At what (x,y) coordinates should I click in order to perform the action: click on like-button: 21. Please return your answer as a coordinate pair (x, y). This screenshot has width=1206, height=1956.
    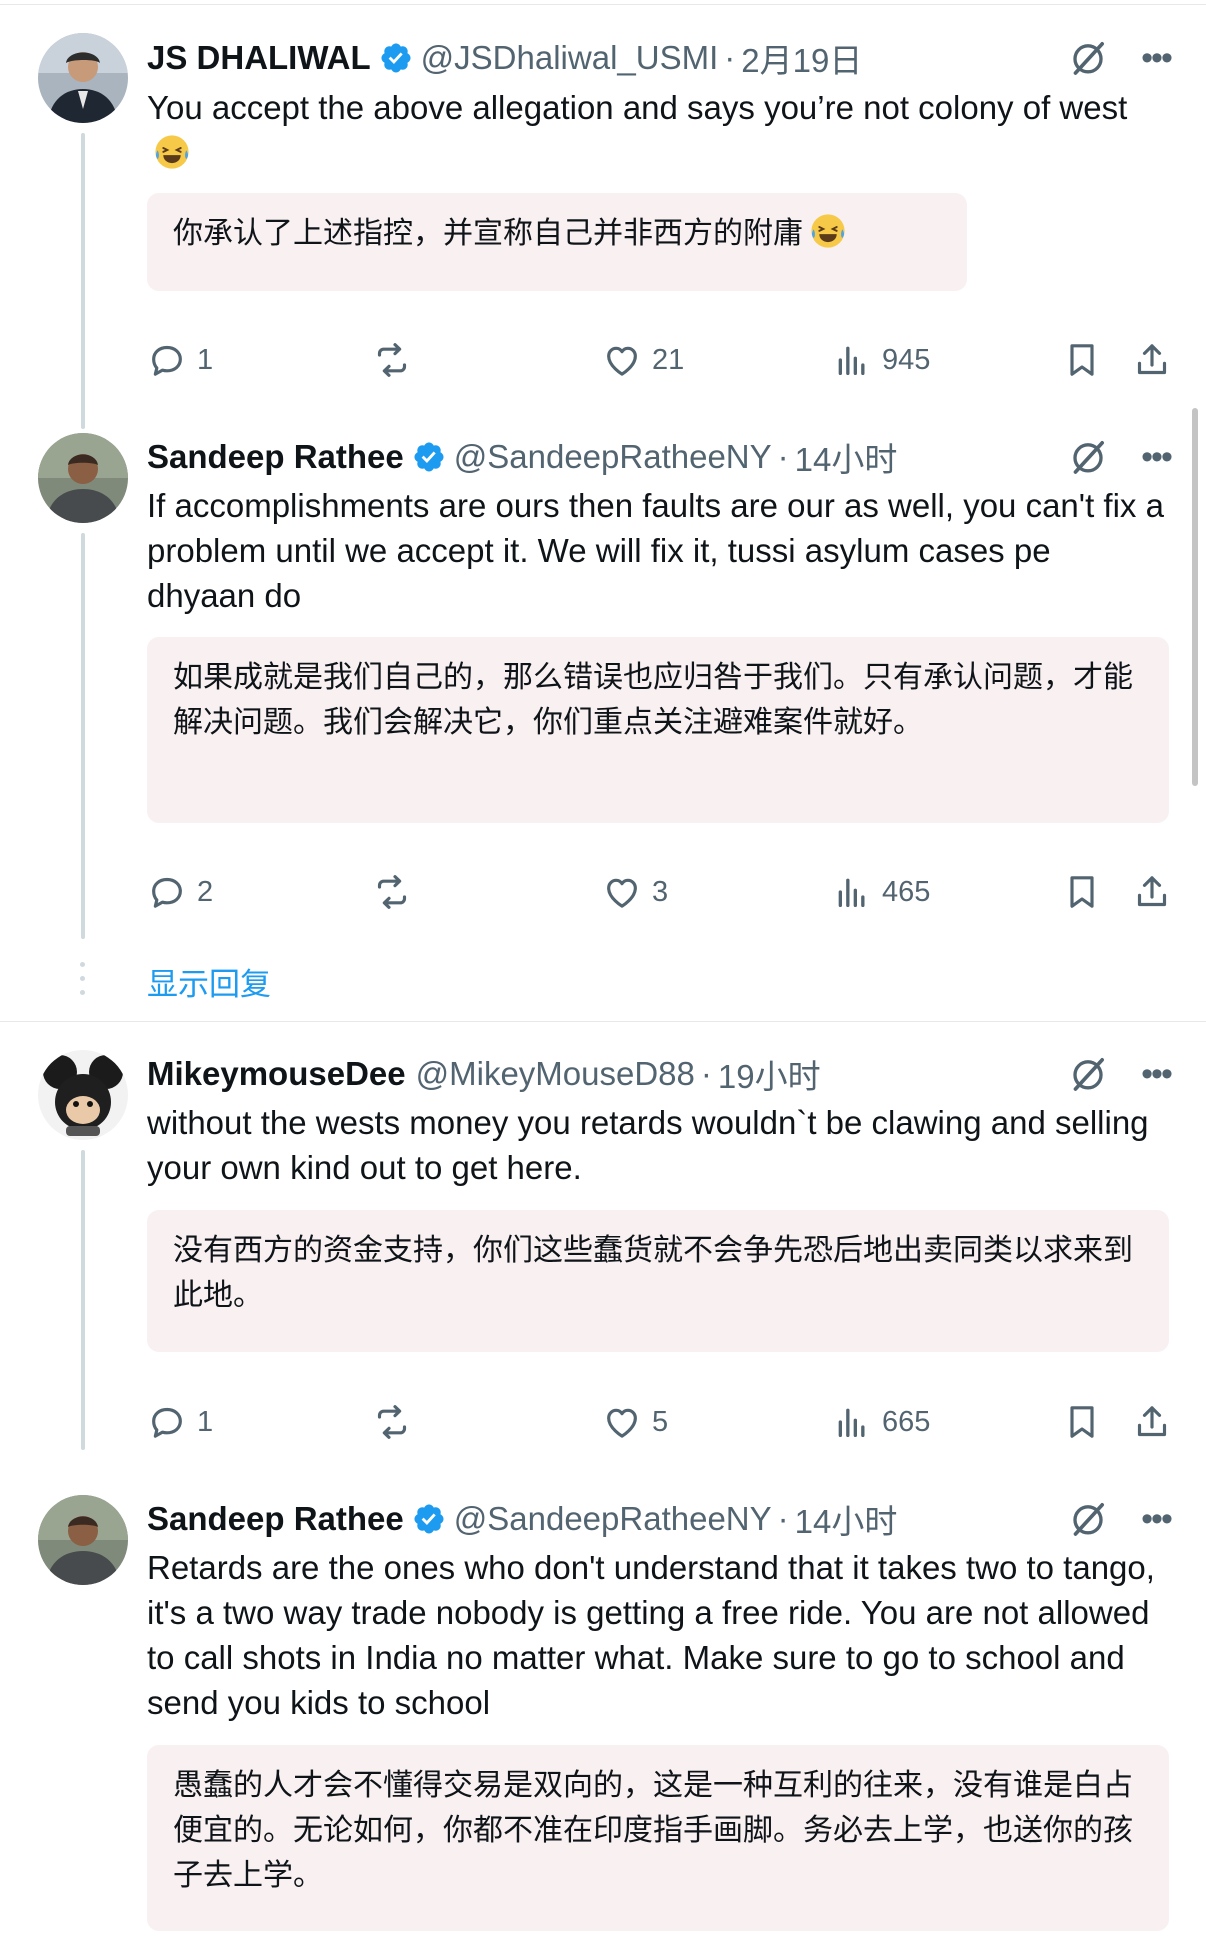
    Looking at the image, I should click on (643, 360).